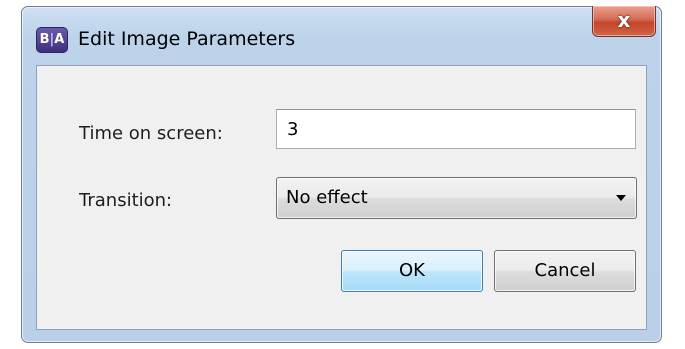 This screenshot has width=685, height=349. Describe the element at coordinates (412, 271) in the screenshot. I see `ok-button: OK` at that location.